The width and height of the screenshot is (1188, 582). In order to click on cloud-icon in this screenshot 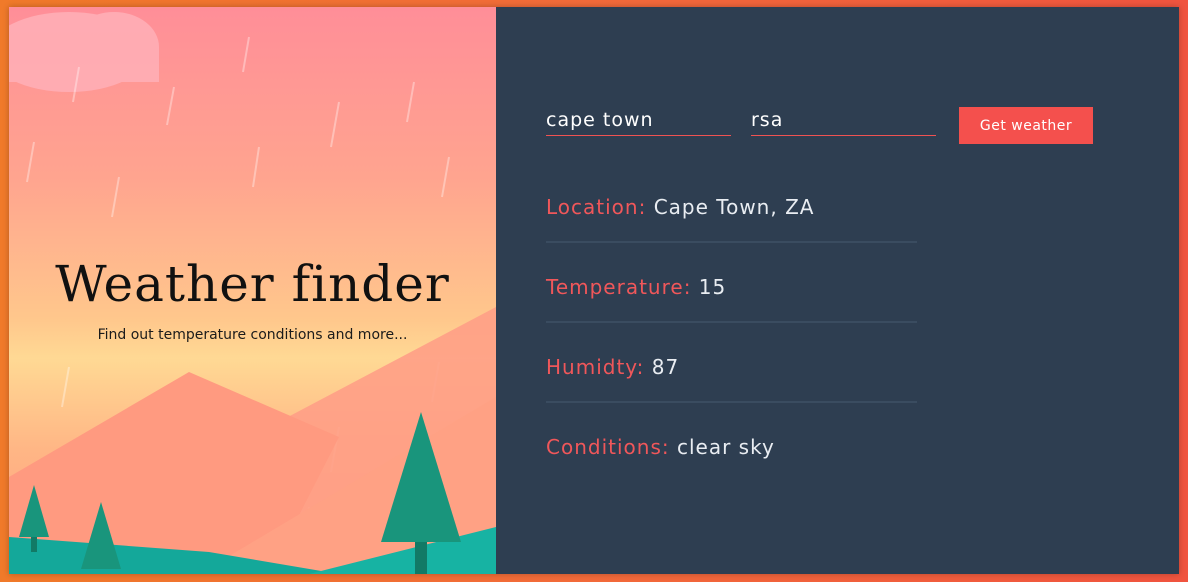, I will do `click(84, 52)`.